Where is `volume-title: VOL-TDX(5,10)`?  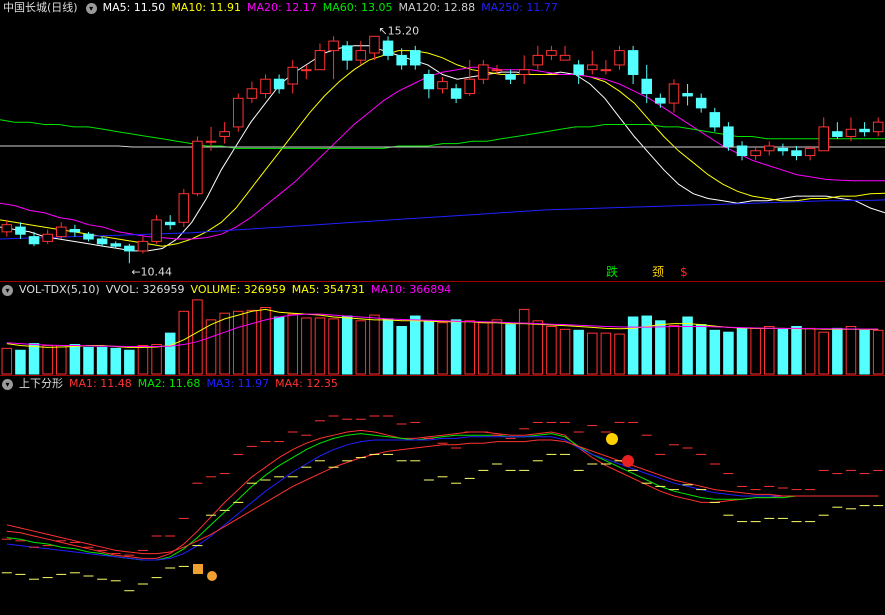 volume-title: VOL-TDX(5,10) is located at coordinates (59, 289).